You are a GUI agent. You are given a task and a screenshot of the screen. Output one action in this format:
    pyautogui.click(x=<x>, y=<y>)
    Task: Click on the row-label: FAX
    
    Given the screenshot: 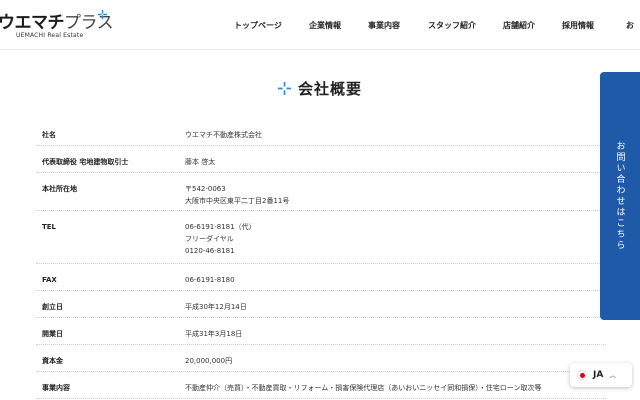 What is the action you would take?
    pyautogui.click(x=49, y=280)
    